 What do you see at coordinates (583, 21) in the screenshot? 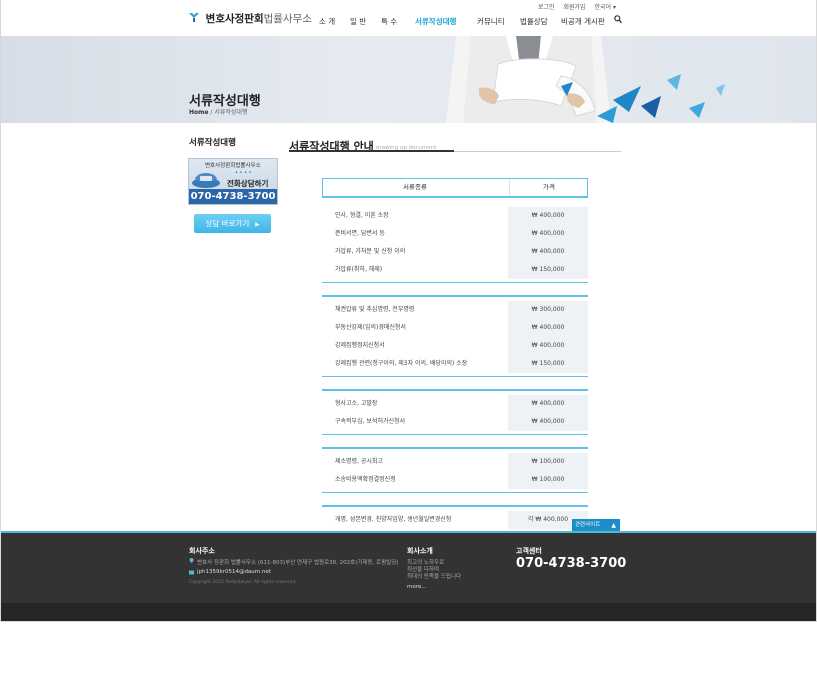
I see `nav-item-private-board: 비공개 게시판` at bounding box center [583, 21].